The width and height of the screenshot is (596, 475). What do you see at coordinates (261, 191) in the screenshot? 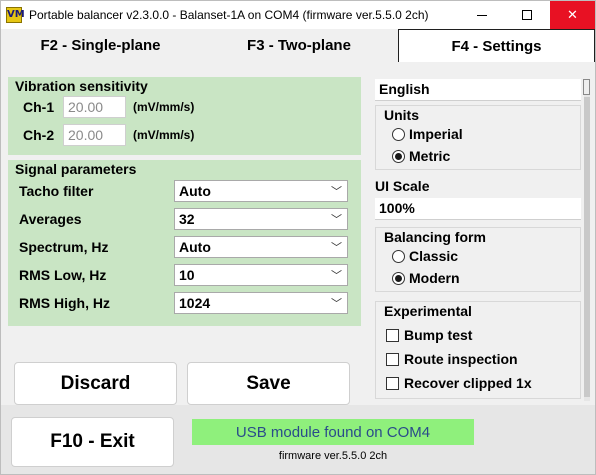
I see `tacho-filter-select: Auto ﹀` at bounding box center [261, 191].